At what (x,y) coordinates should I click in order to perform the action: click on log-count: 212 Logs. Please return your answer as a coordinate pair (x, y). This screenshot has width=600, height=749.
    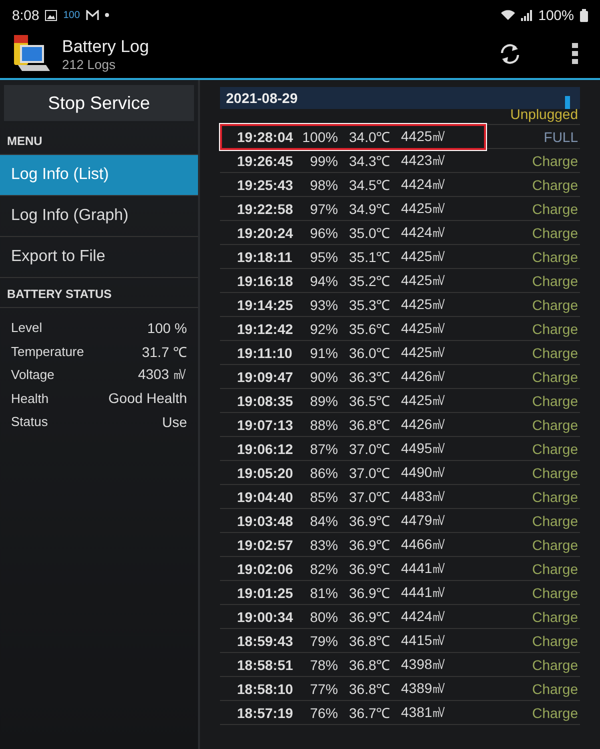
    Looking at the image, I should click on (89, 64).